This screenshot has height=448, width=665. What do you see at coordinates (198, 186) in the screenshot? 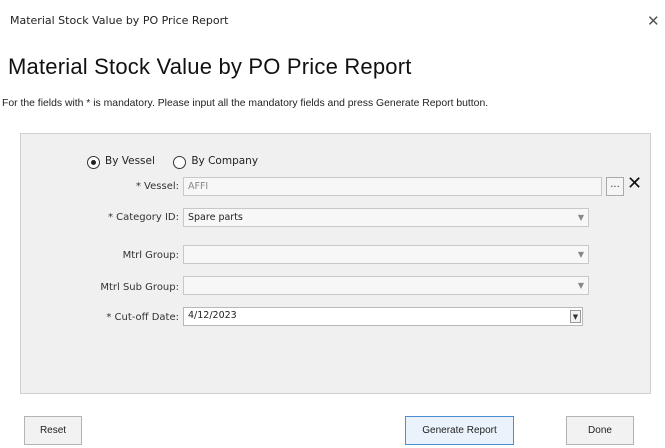
I see `vessel-value: AFFI` at bounding box center [198, 186].